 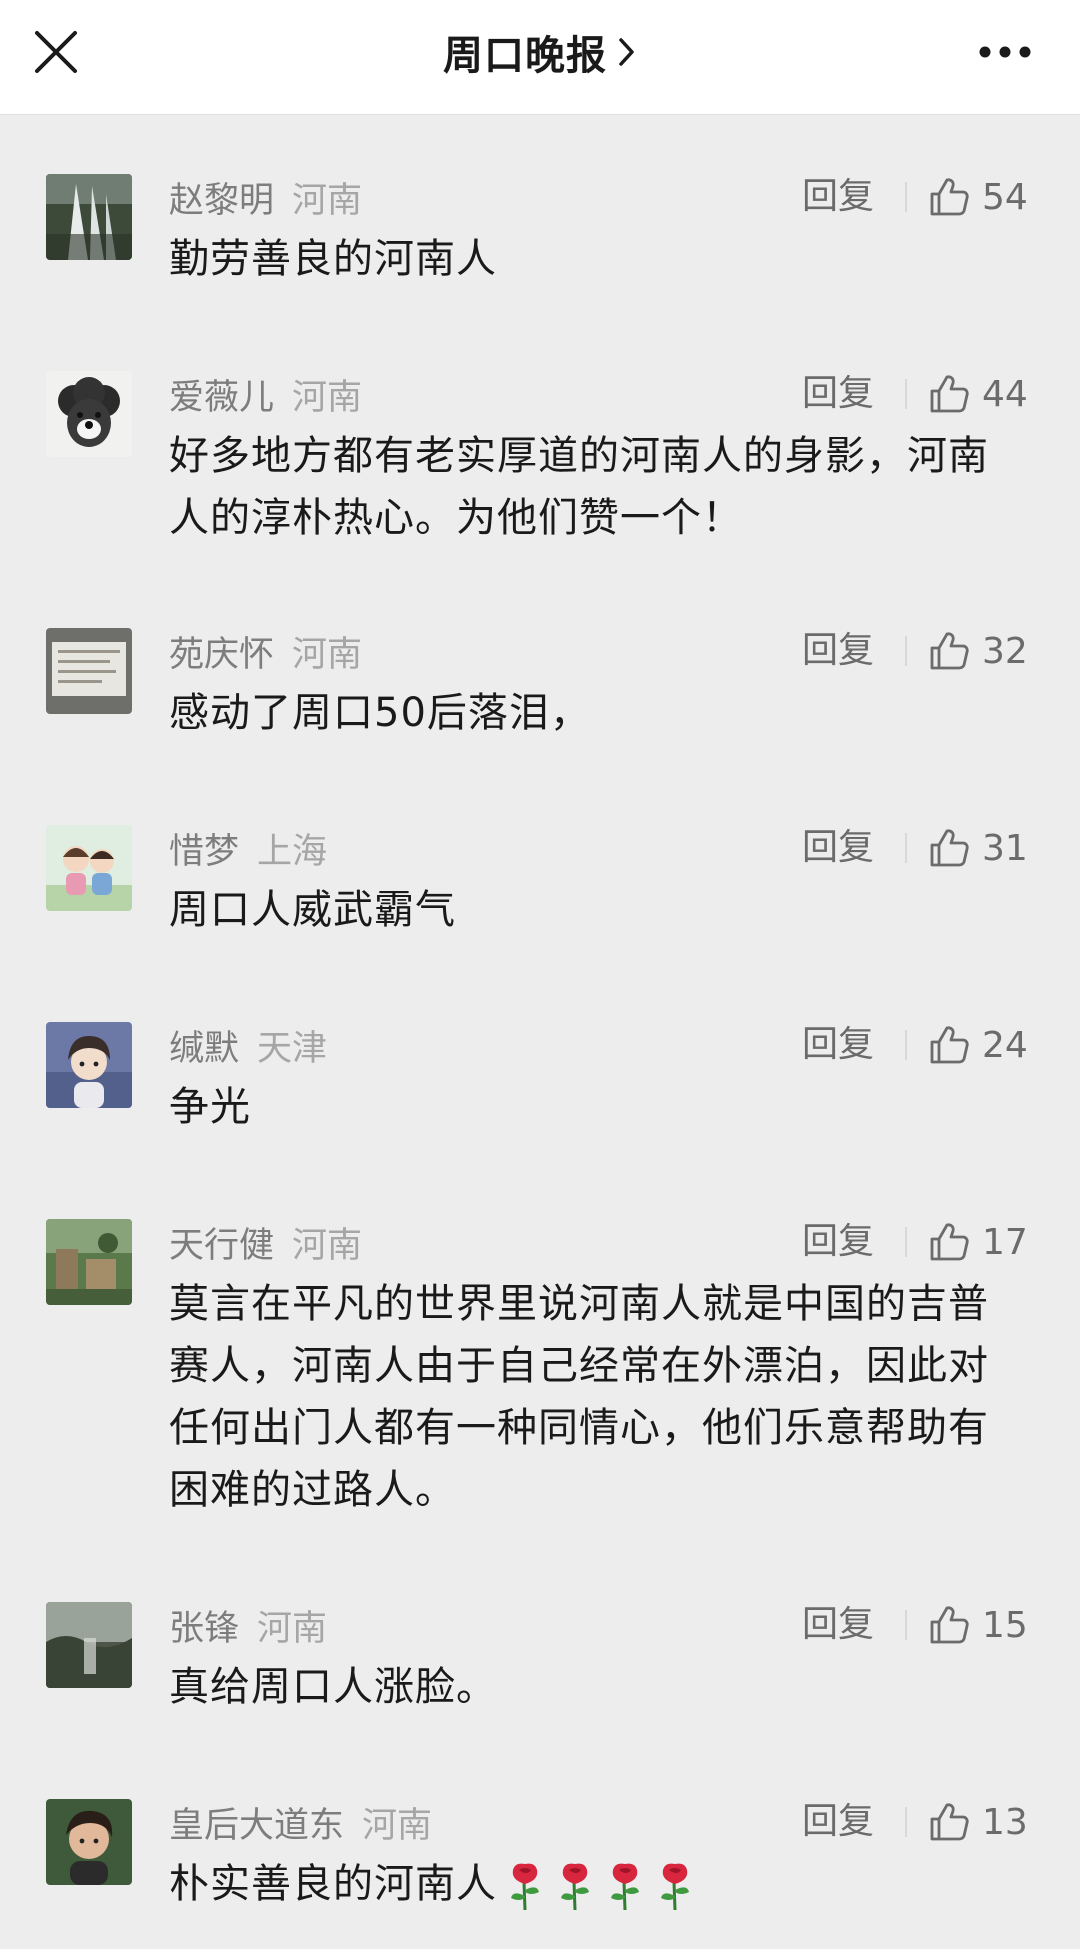 What do you see at coordinates (221, 197) in the screenshot?
I see `commenter-name: 赵黎明` at bounding box center [221, 197].